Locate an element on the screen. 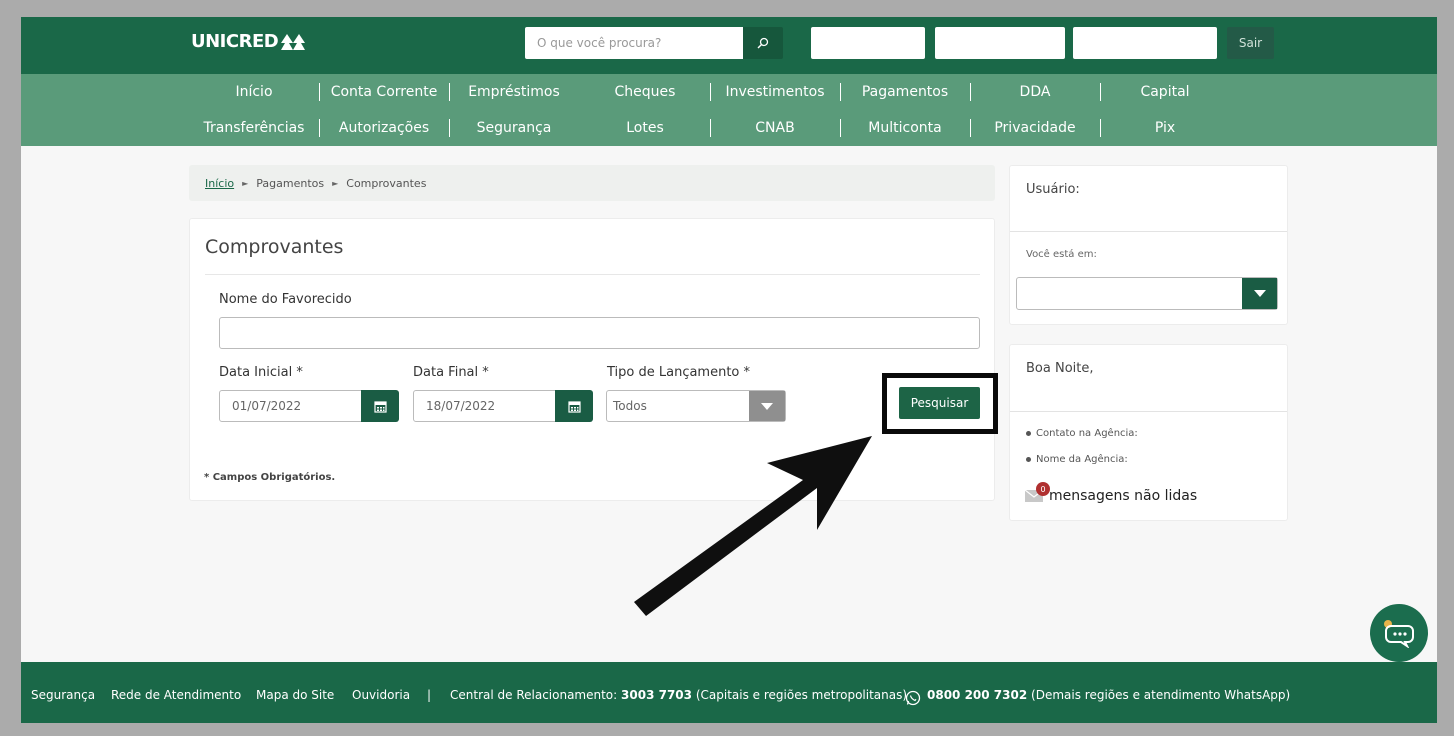 The image size is (1454, 736). unread-messages-link: 0 mensagens não lidas is located at coordinates (1111, 493).